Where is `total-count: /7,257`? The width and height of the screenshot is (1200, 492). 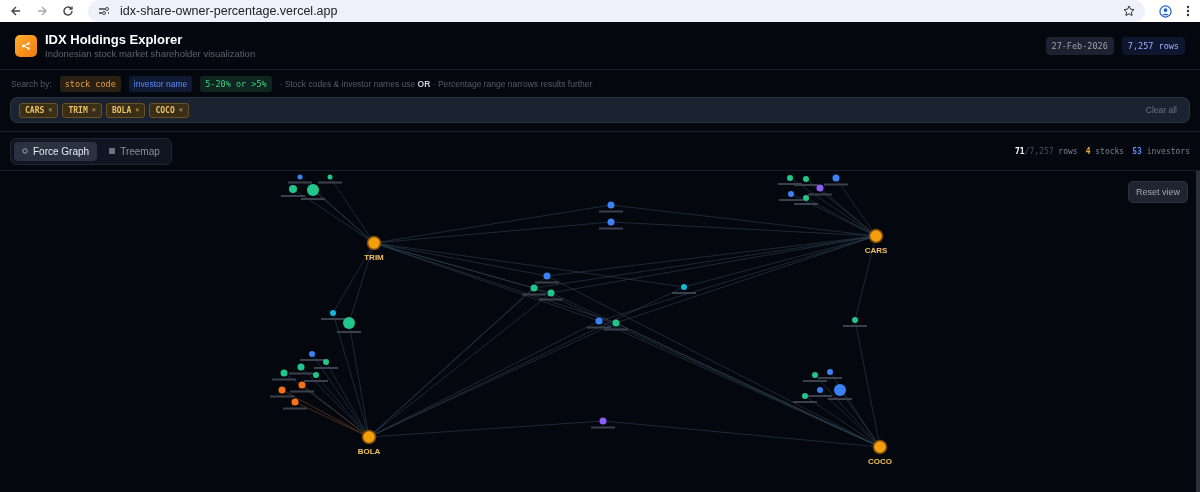 total-count: /7,257 is located at coordinates (1039, 151).